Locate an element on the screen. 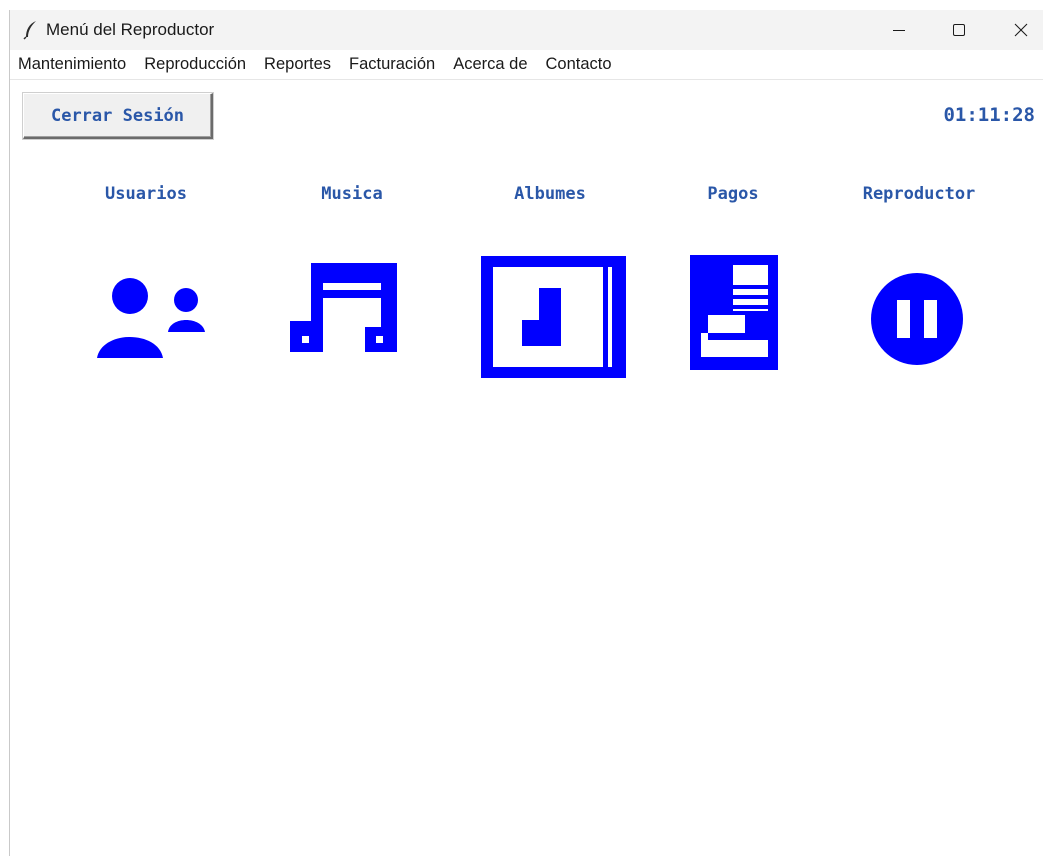 The height and width of the screenshot is (856, 1043). nav-label-reproductor: Reproductor is located at coordinates (919, 194).